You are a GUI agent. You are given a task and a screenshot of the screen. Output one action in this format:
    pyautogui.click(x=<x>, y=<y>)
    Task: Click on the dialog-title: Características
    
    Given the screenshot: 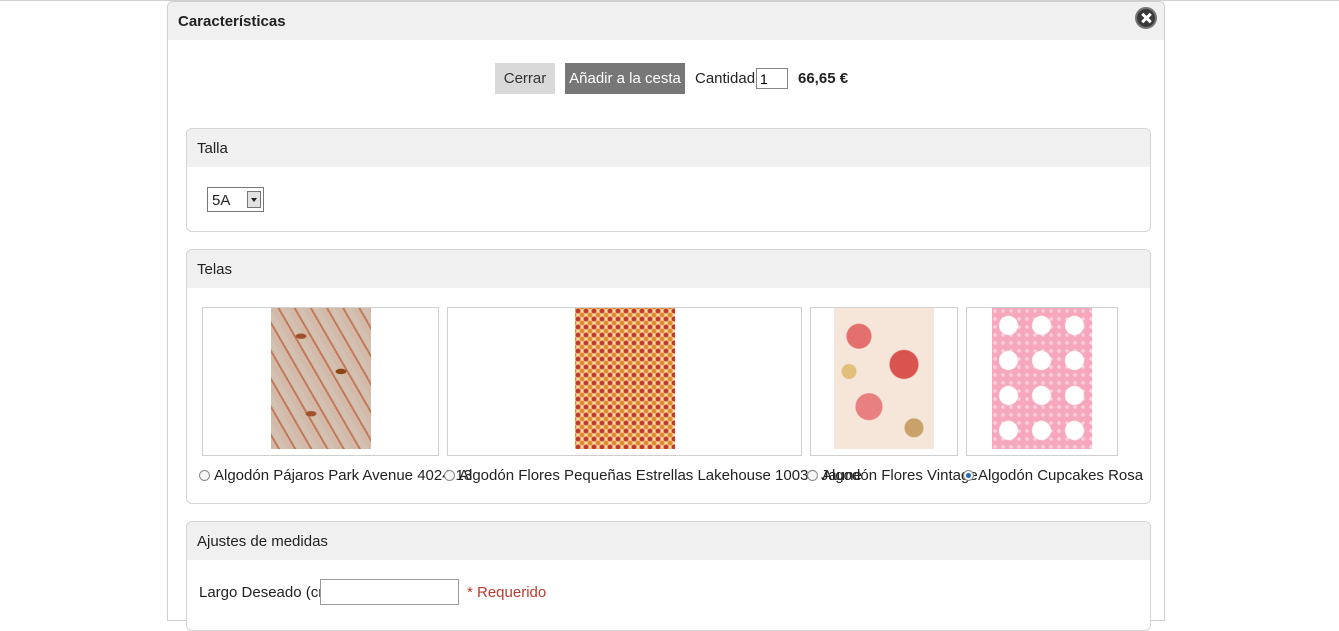 What is the action you would take?
    pyautogui.click(x=232, y=21)
    